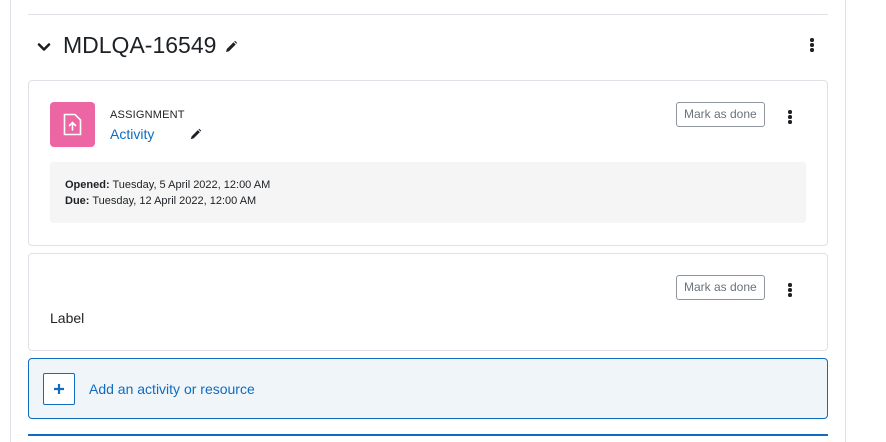 This screenshot has width=886, height=442. I want to click on assignment-upload-icon, so click(72, 124).